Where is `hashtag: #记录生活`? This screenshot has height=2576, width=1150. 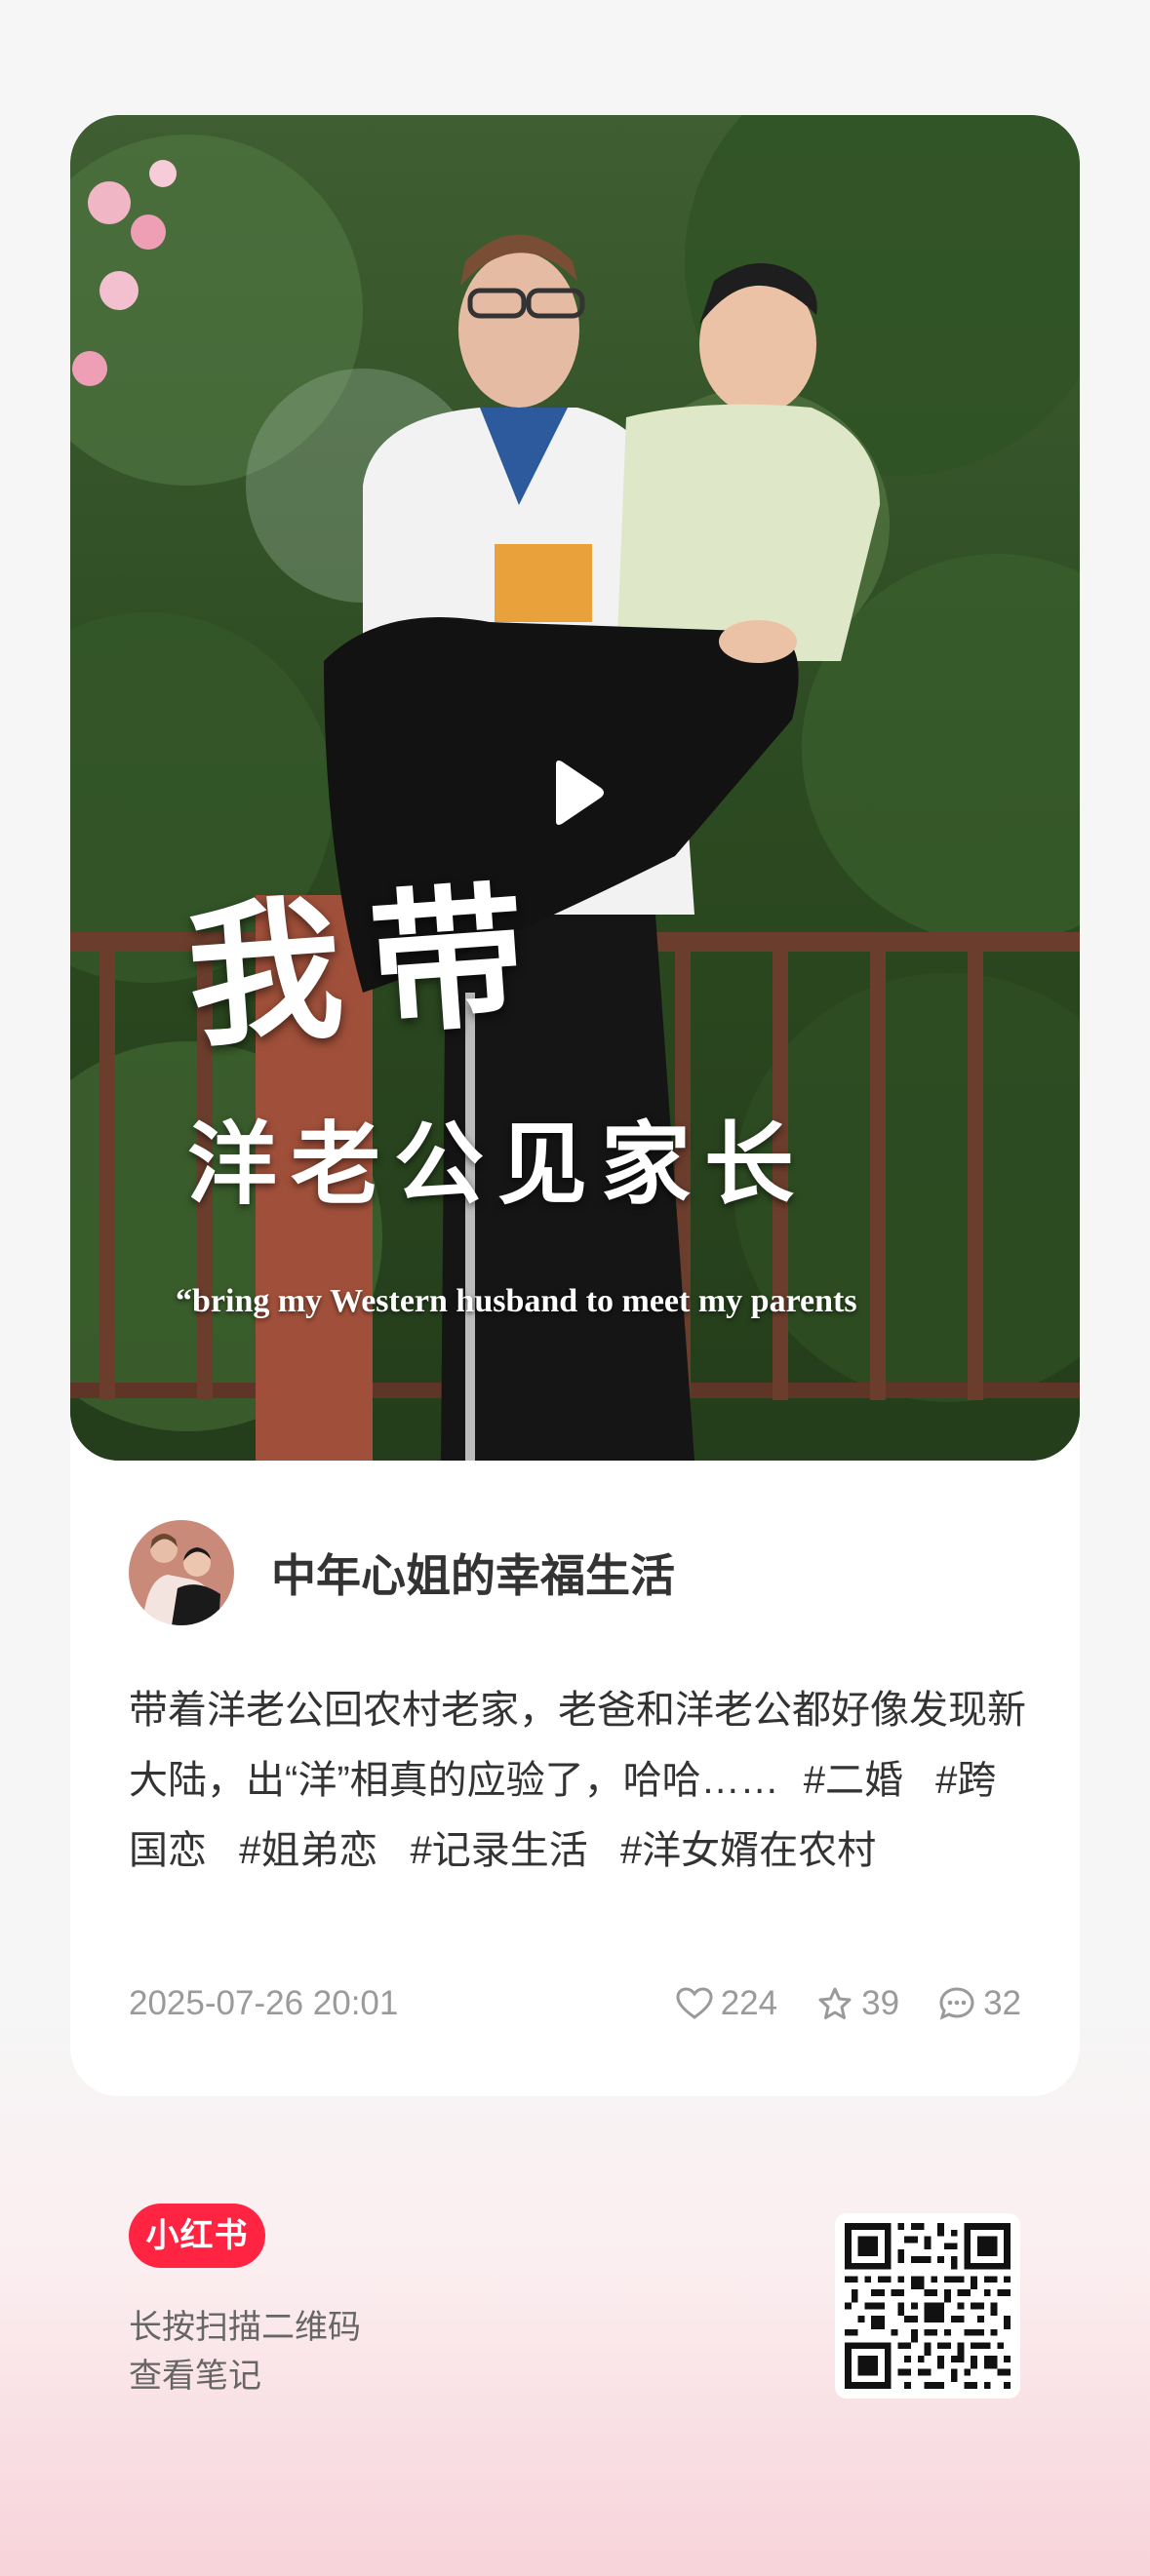
hashtag: #记录生活 is located at coordinates (499, 1850).